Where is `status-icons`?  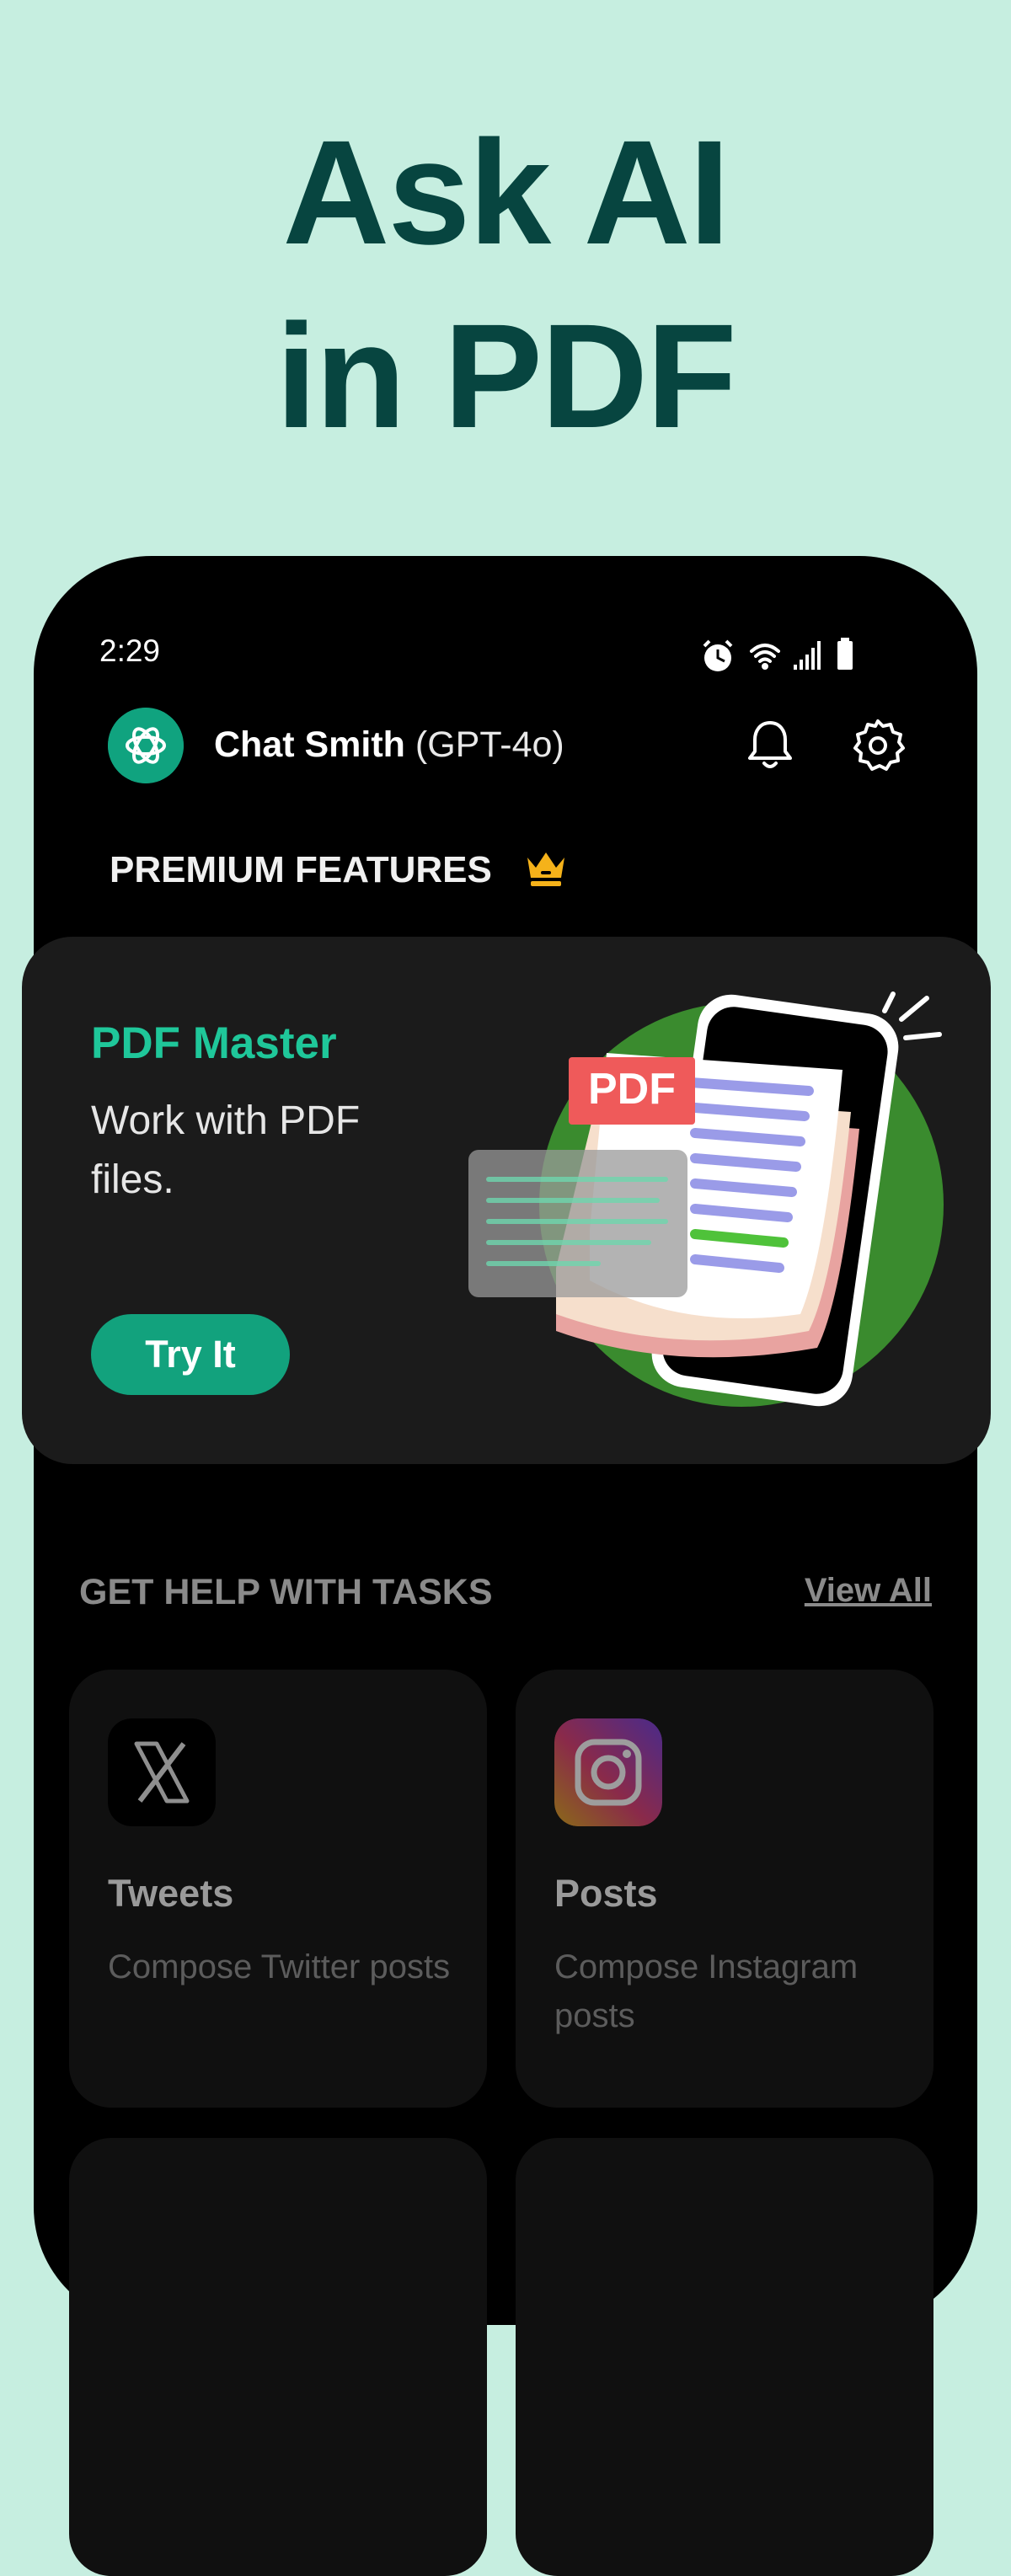
status-icons is located at coordinates (778, 654).